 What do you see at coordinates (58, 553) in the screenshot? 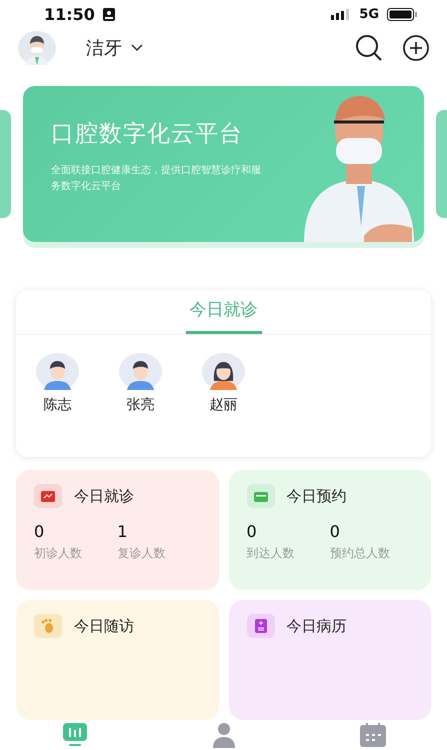
I see `stat-label: 初诊人数` at bounding box center [58, 553].